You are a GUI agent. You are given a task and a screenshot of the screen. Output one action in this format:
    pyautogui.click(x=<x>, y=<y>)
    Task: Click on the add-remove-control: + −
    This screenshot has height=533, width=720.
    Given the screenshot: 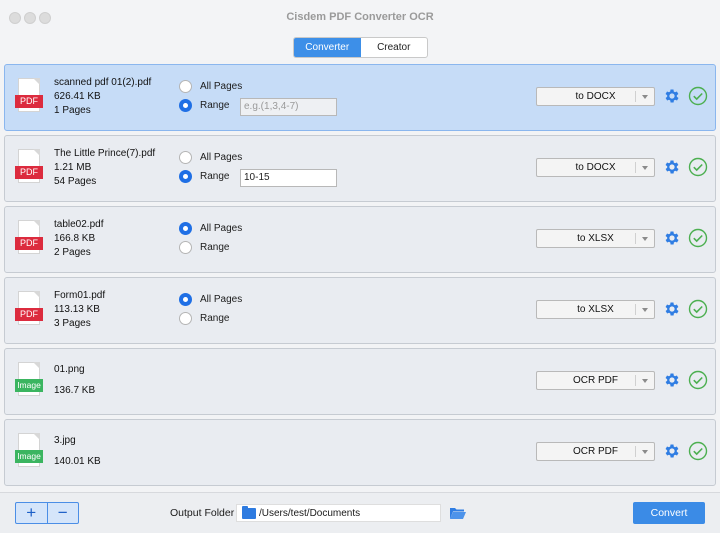 What is the action you would take?
    pyautogui.click(x=47, y=513)
    